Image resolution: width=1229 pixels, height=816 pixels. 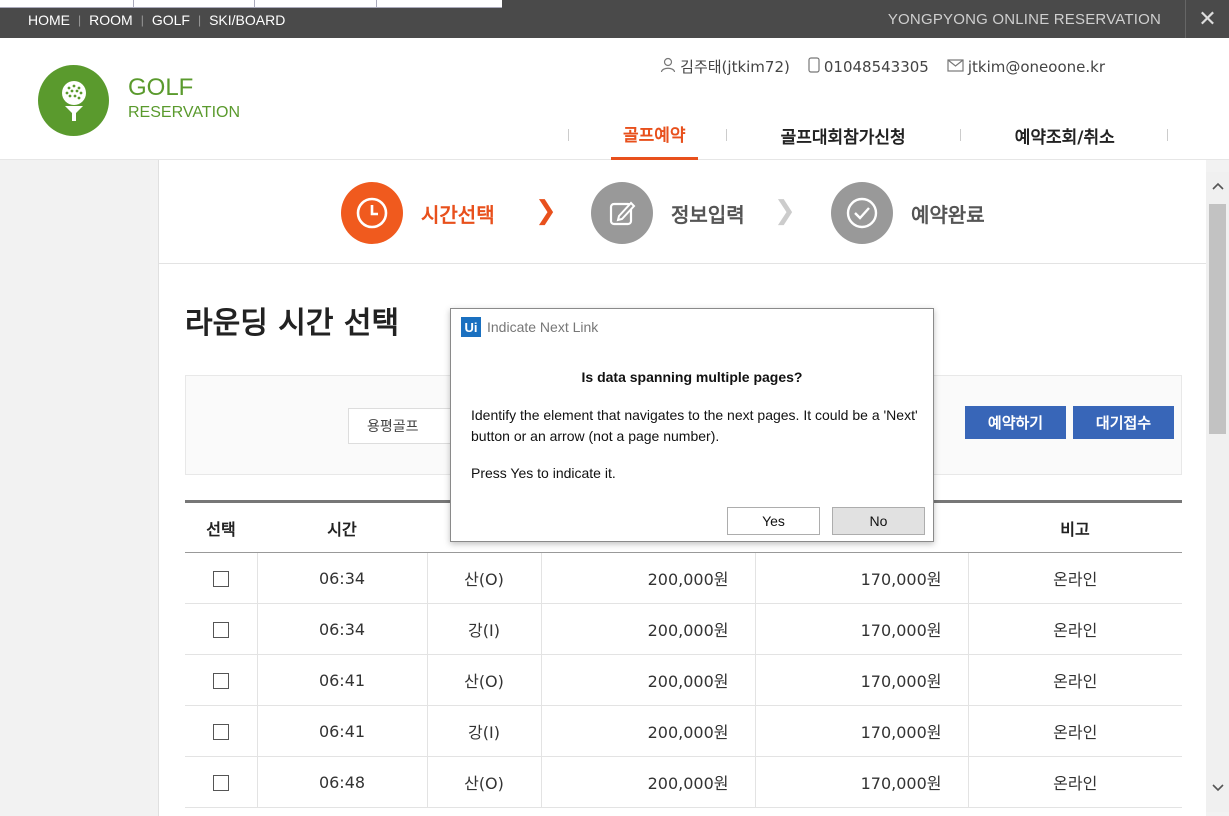 I want to click on top-nav-home: HOME, so click(x=49, y=20).